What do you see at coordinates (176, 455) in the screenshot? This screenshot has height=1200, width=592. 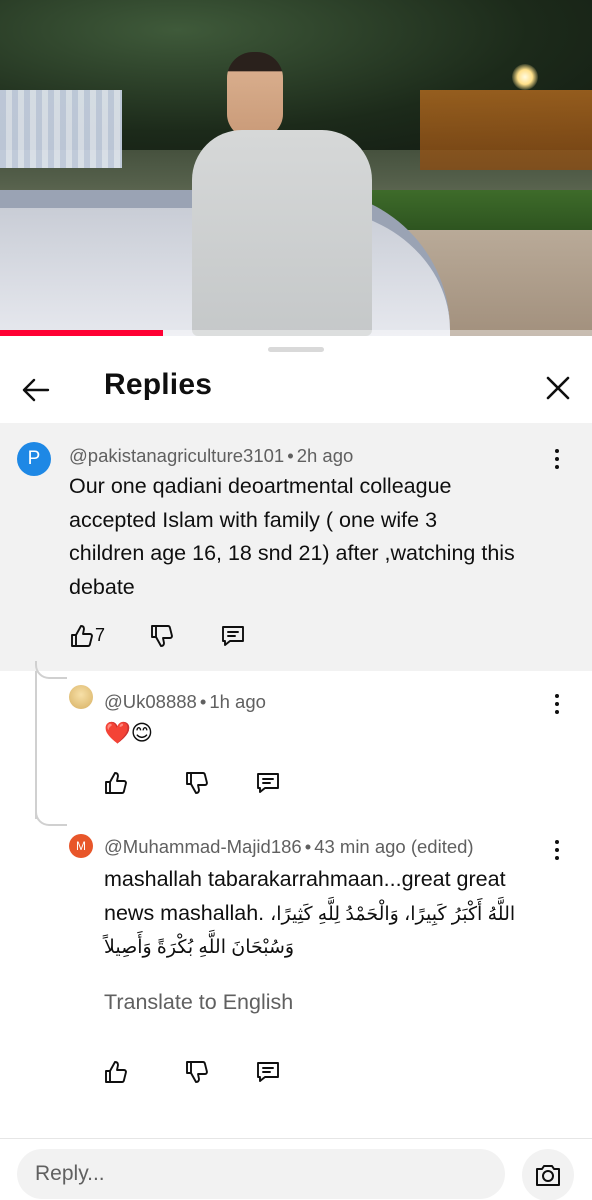 I see `comment-author: @pakistanagriculture3101` at bounding box center [176, 455].